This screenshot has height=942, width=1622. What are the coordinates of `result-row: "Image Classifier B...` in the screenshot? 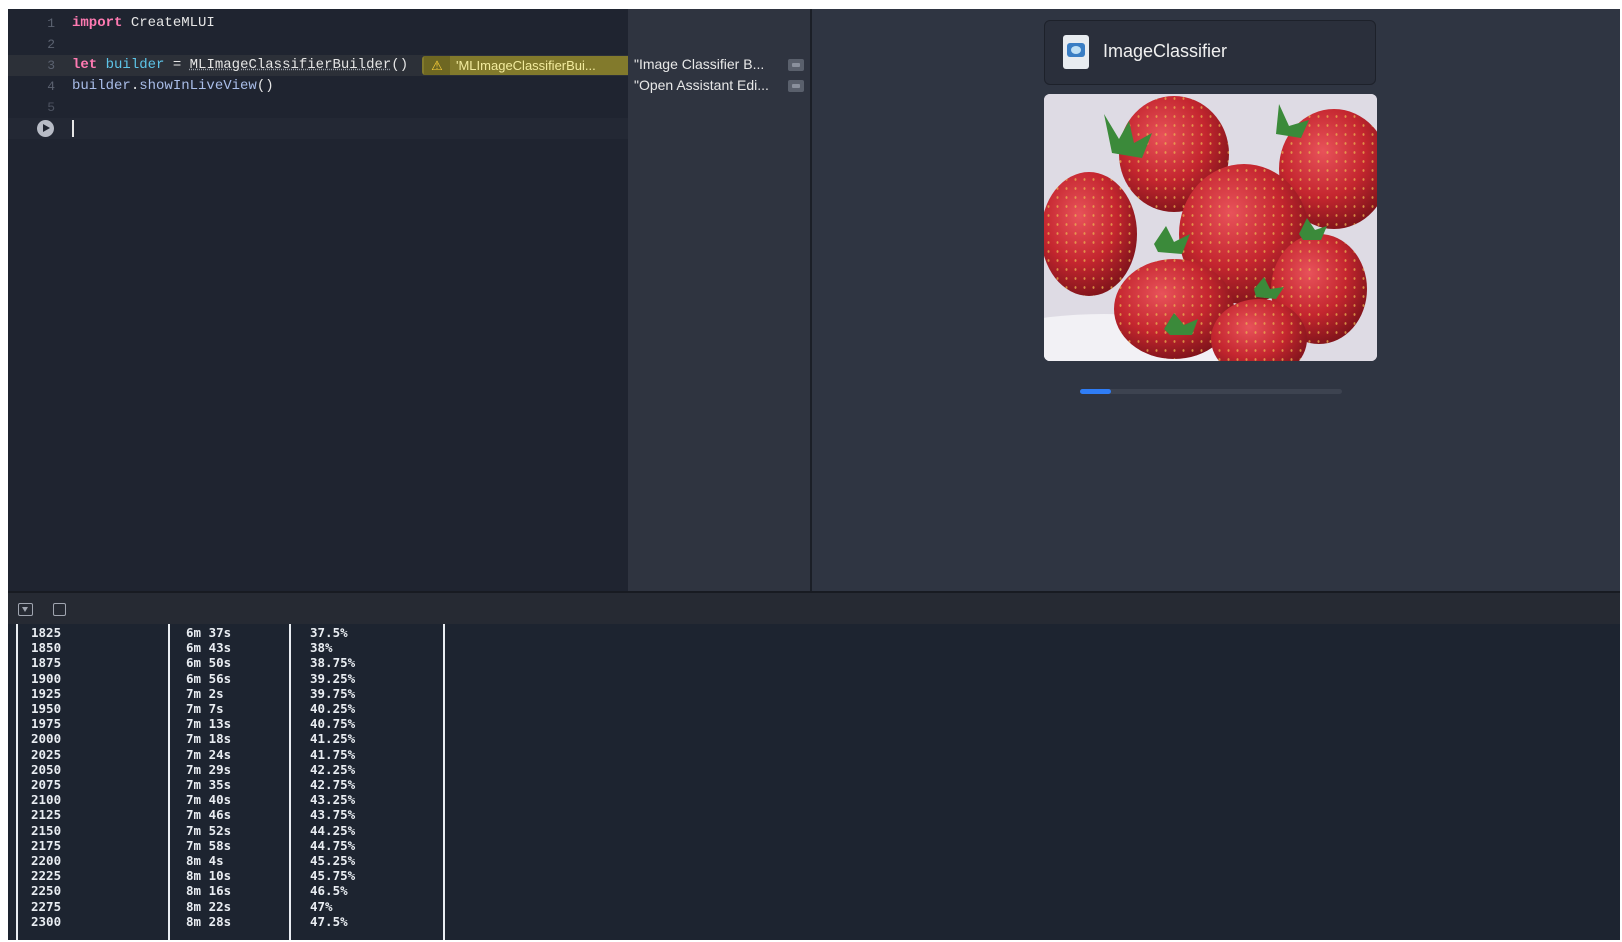 It's located at (719, 64).